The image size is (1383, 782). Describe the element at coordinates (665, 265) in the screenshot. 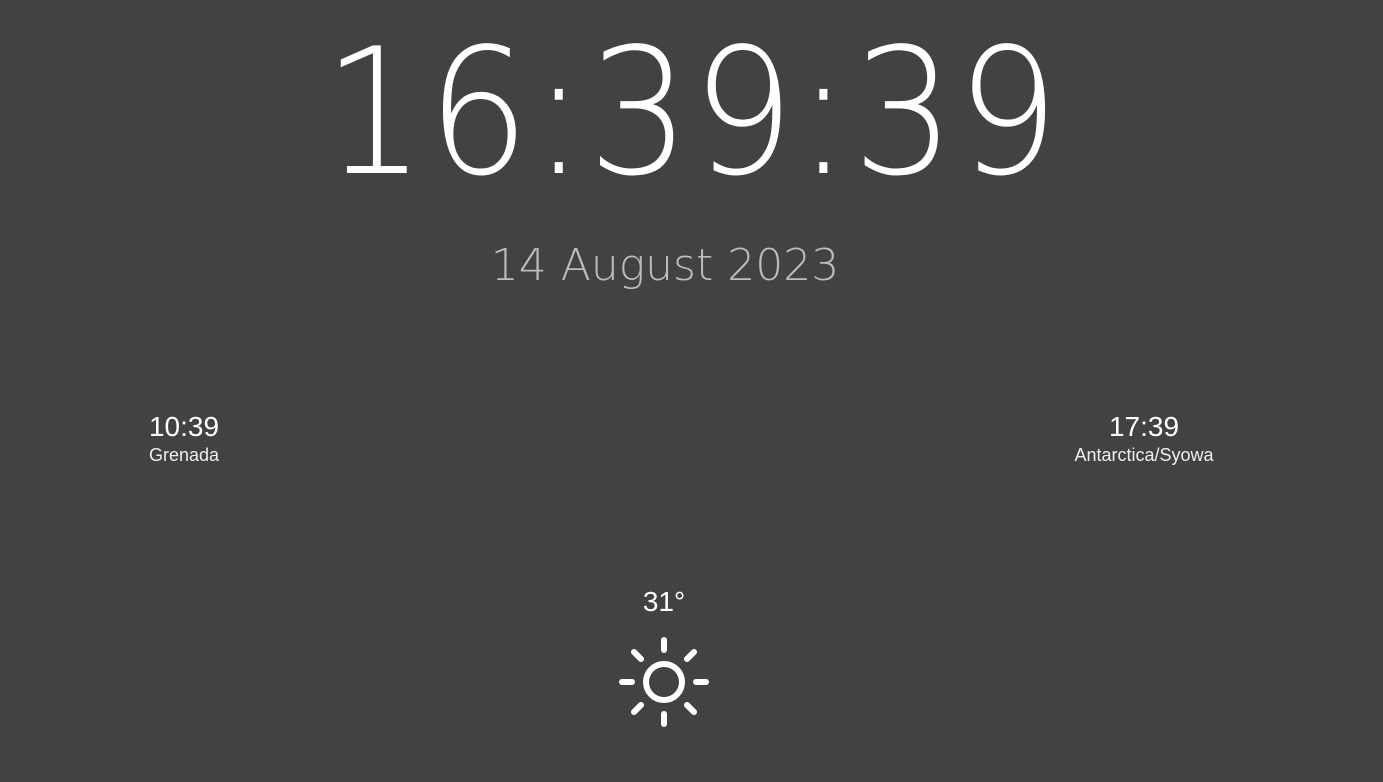

I see `main-date: 14 August 2023` at that location.